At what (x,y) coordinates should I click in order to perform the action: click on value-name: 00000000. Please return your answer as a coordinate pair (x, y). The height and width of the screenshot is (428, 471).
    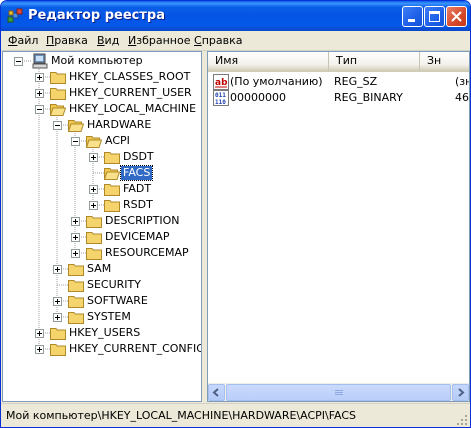
    Looking at the image, I should click on (258, 97).